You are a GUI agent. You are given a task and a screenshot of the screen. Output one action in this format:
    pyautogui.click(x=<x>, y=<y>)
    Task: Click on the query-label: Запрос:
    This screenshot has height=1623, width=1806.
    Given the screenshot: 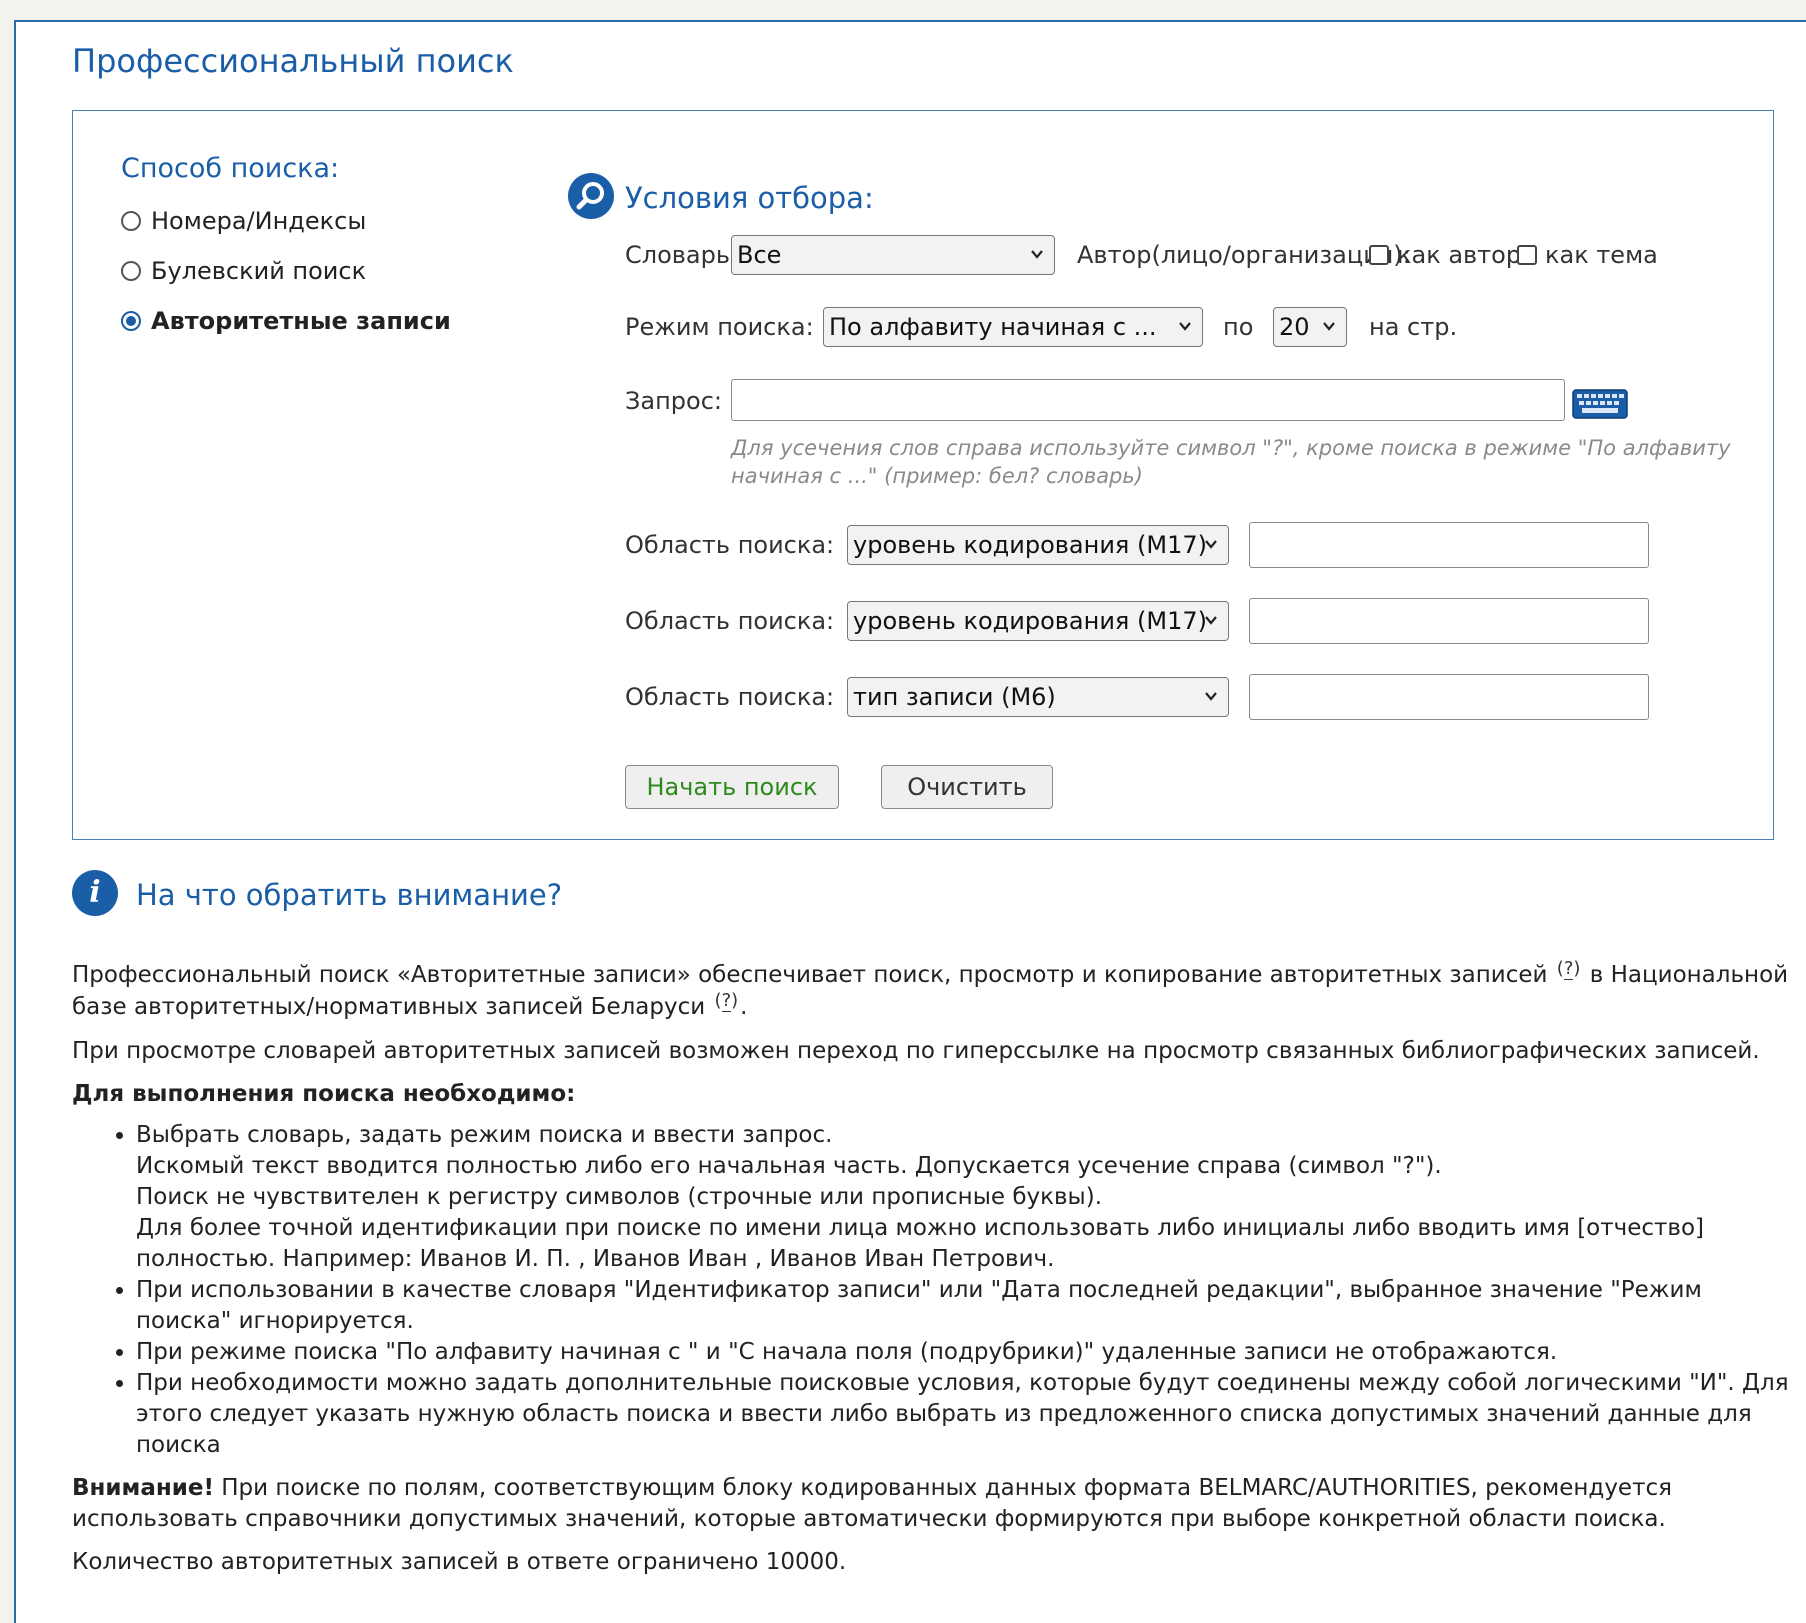 What is the action you would take?
    pyautogui.click(x=673, y=401)
    